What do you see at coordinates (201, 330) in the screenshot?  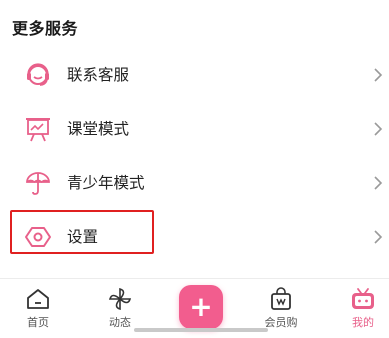 I see `home-indicator` at bounding box center [201, 330].